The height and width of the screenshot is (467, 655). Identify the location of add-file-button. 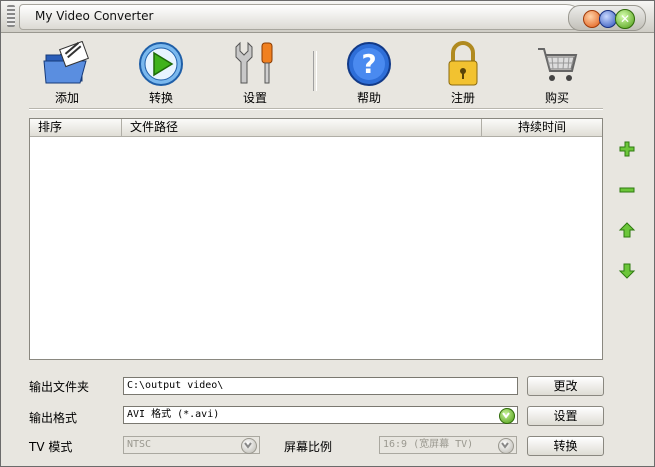
(627, 149).